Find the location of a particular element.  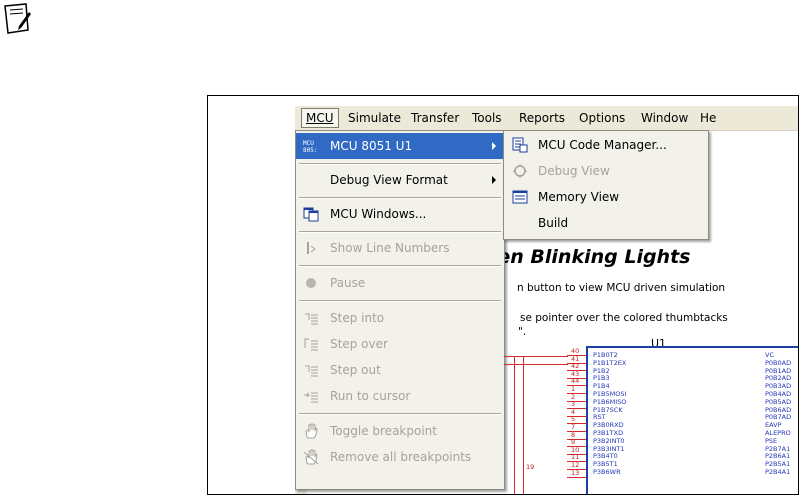

chip-pin-label: P3B1TXD is located at coordinates (608, 433).